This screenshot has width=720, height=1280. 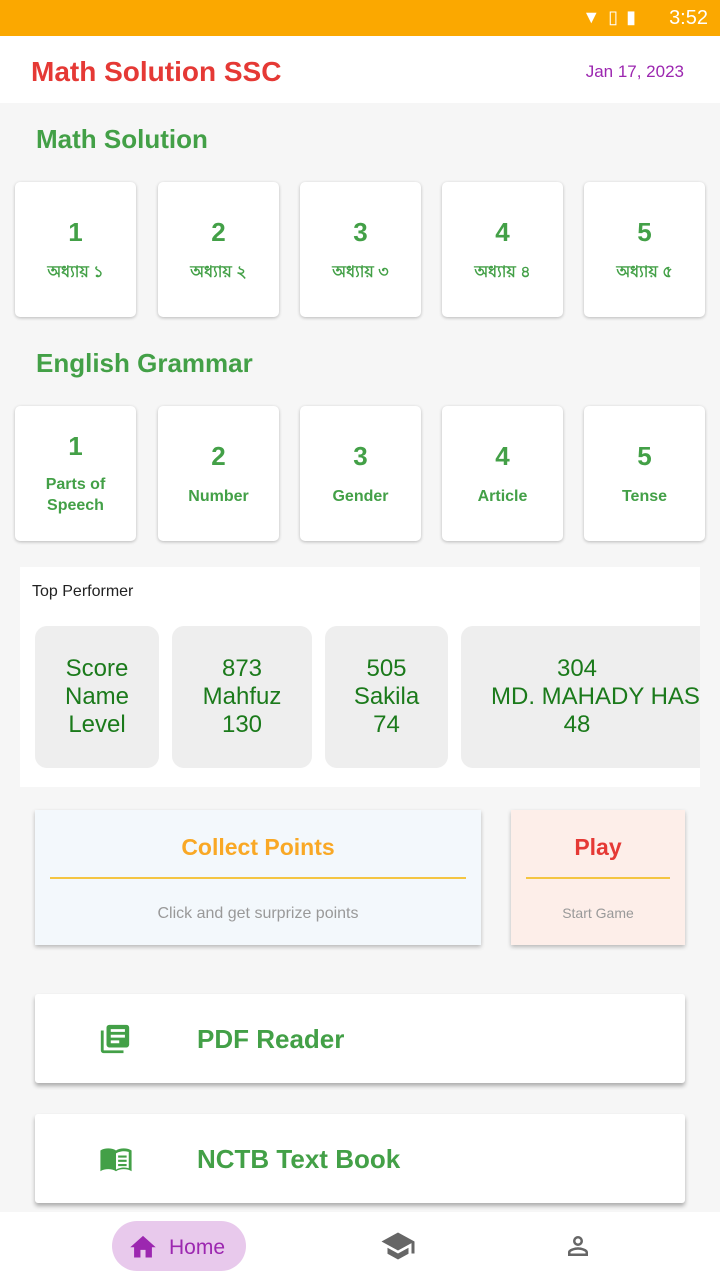 What do you see at coordinates (386, 668) in the screenshot?
I see `performer-score: 505` at bounding box center [386, 668].